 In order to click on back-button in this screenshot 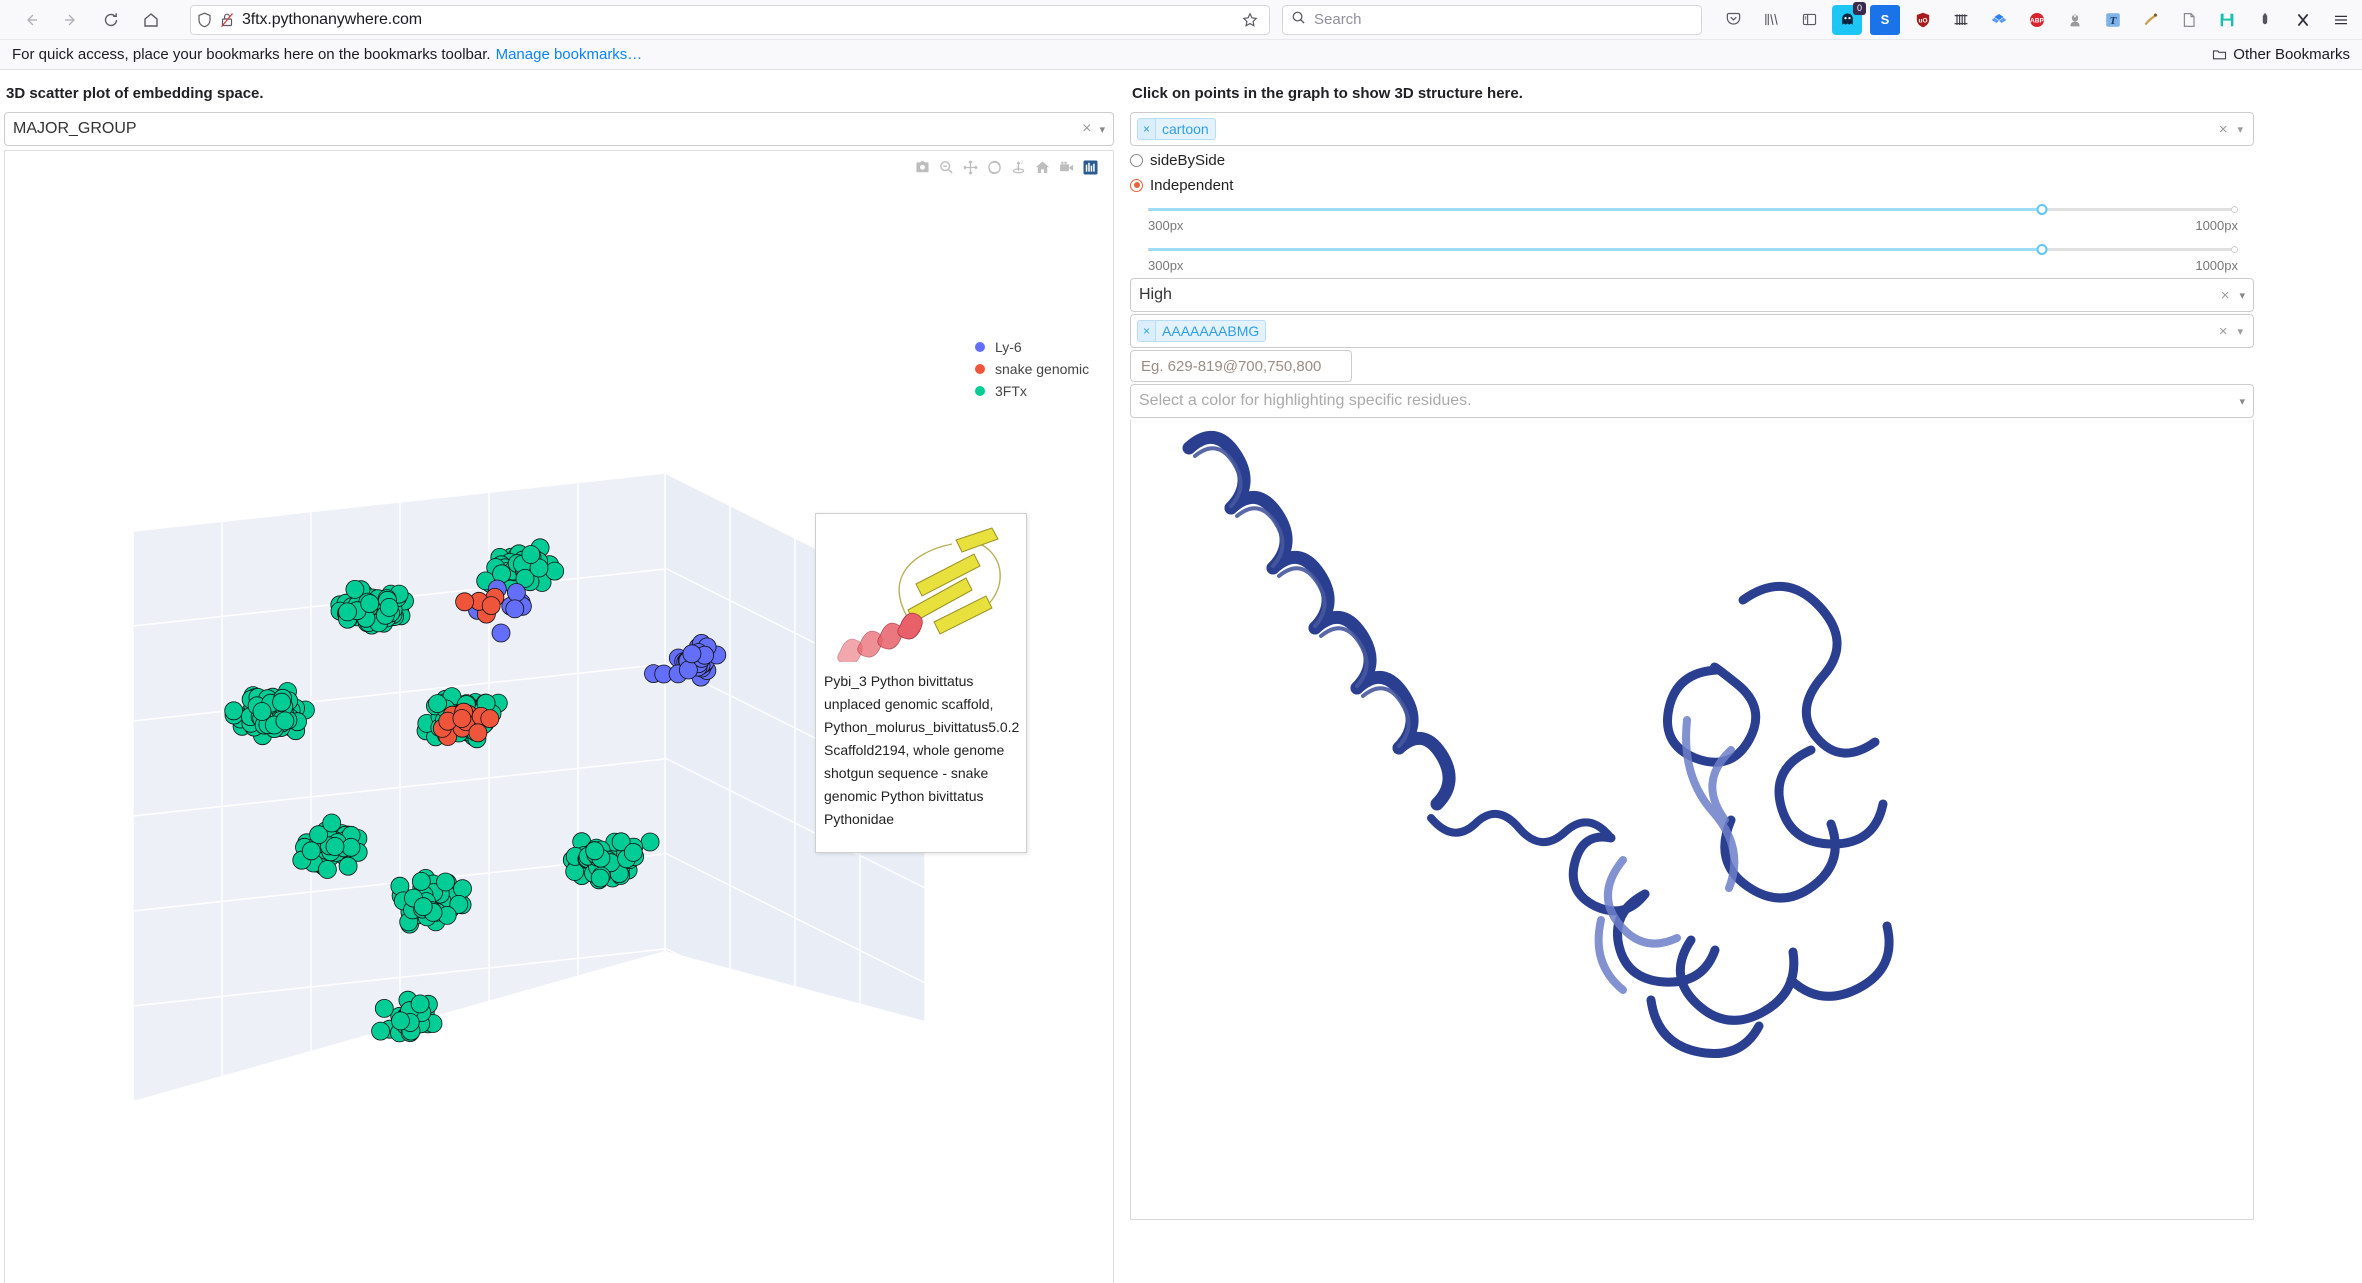, I will do `click(31, 20)`.